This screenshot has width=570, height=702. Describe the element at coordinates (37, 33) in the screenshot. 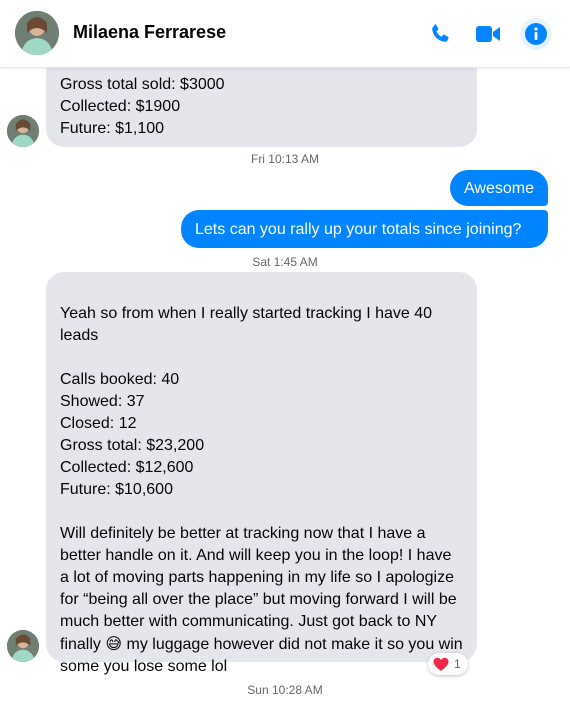

I see `contact-avatar` at that location.